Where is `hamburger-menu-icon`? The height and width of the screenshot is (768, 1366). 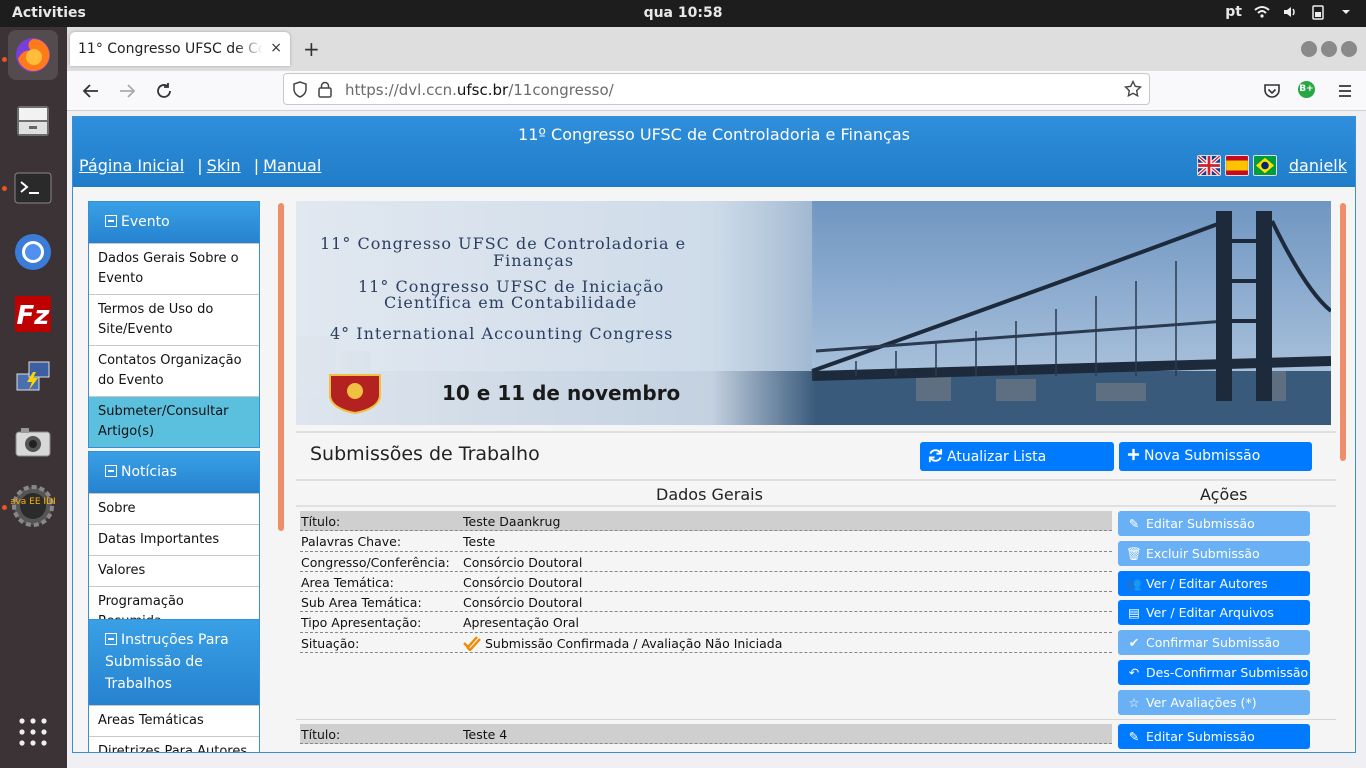 hamburger-menu-icon is located at coordinates (1345, 91).